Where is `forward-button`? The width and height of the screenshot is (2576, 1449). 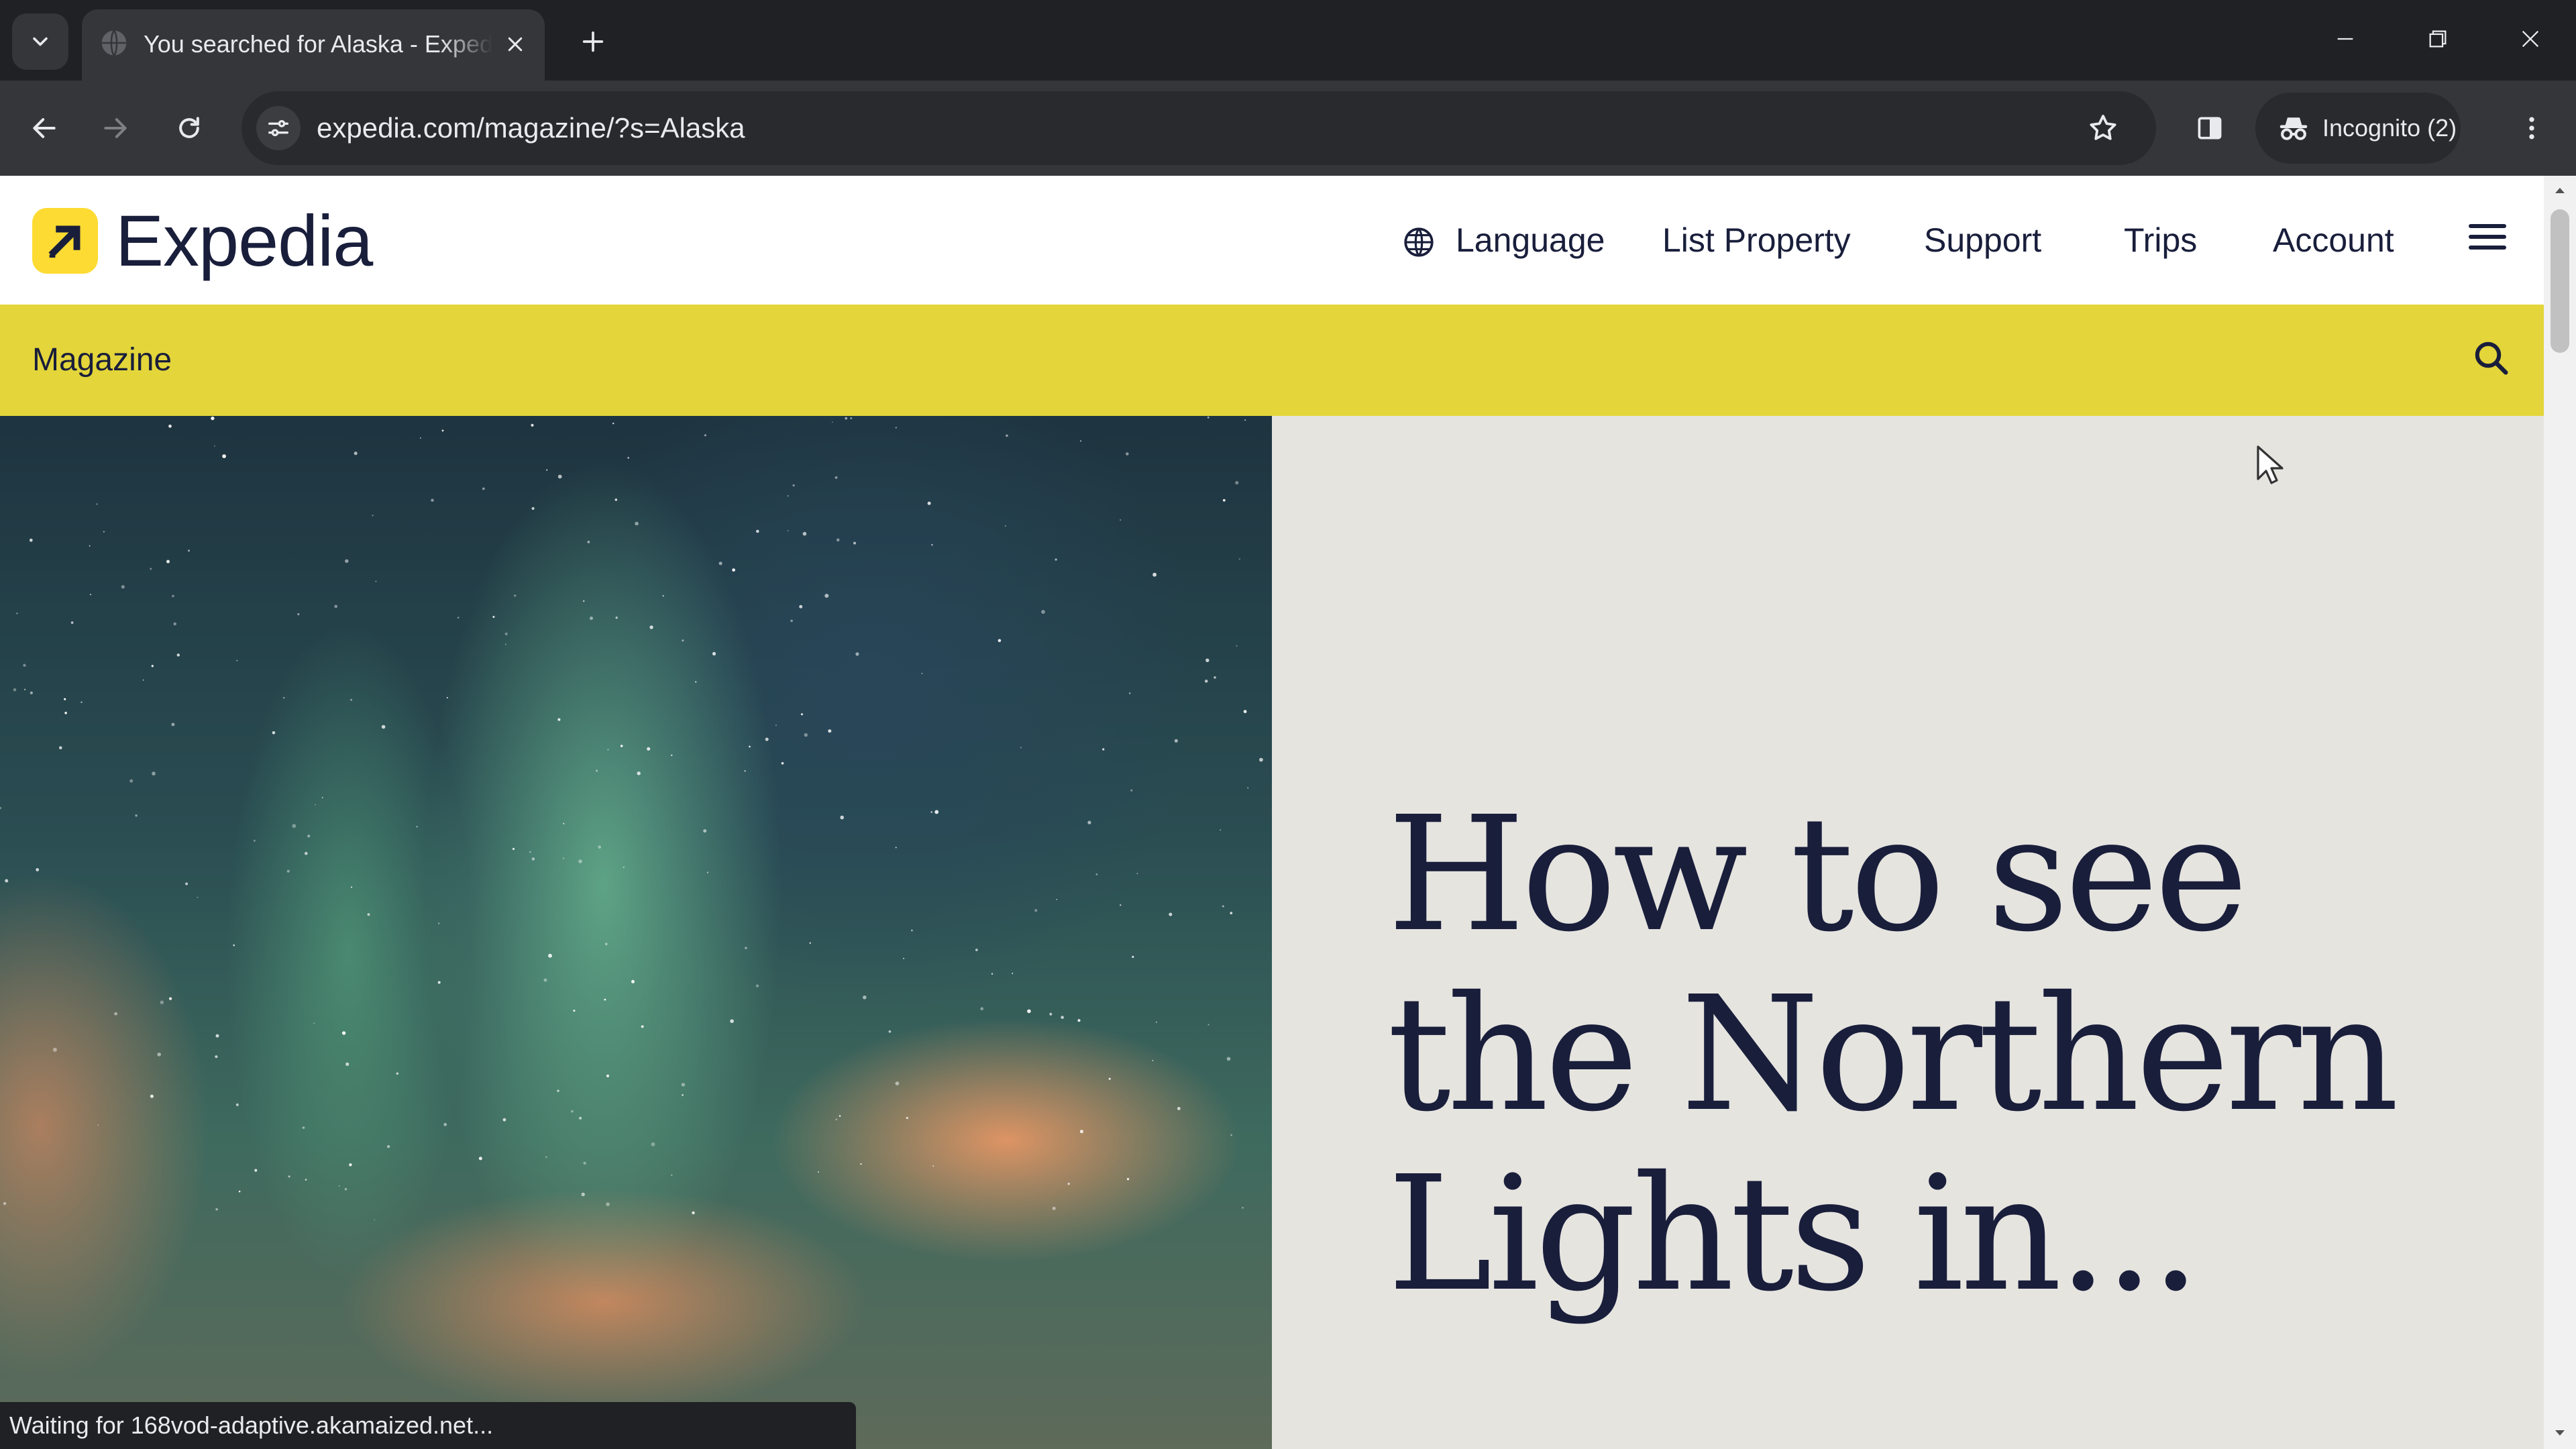 forward-button is located at coordinates (115, 128).